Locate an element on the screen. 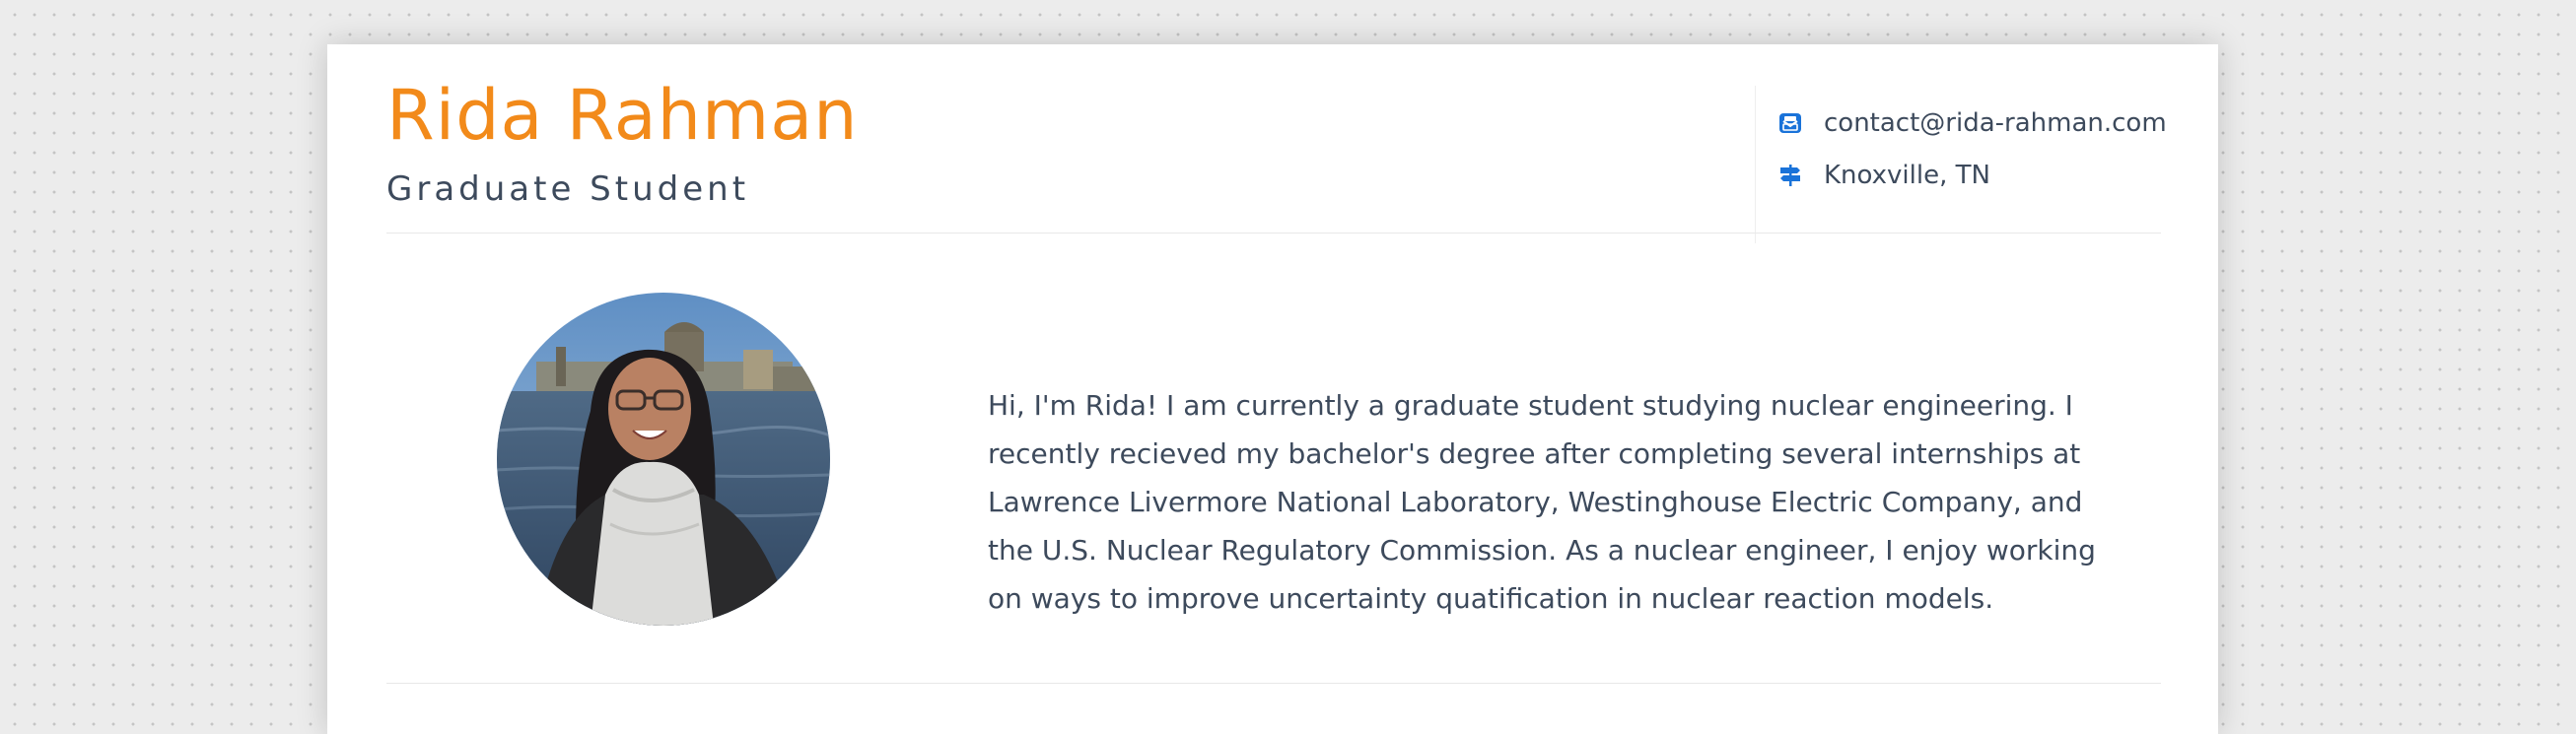  page-title: Rida Rahman is located at coordinates (622, 115).